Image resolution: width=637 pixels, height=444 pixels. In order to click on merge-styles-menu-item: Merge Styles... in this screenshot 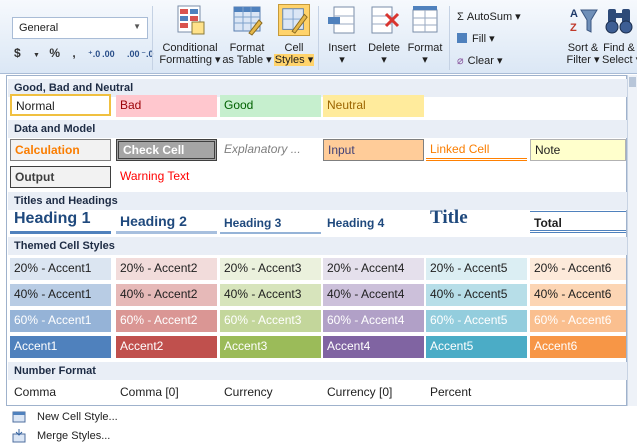, I will do `click(318, 435)`.